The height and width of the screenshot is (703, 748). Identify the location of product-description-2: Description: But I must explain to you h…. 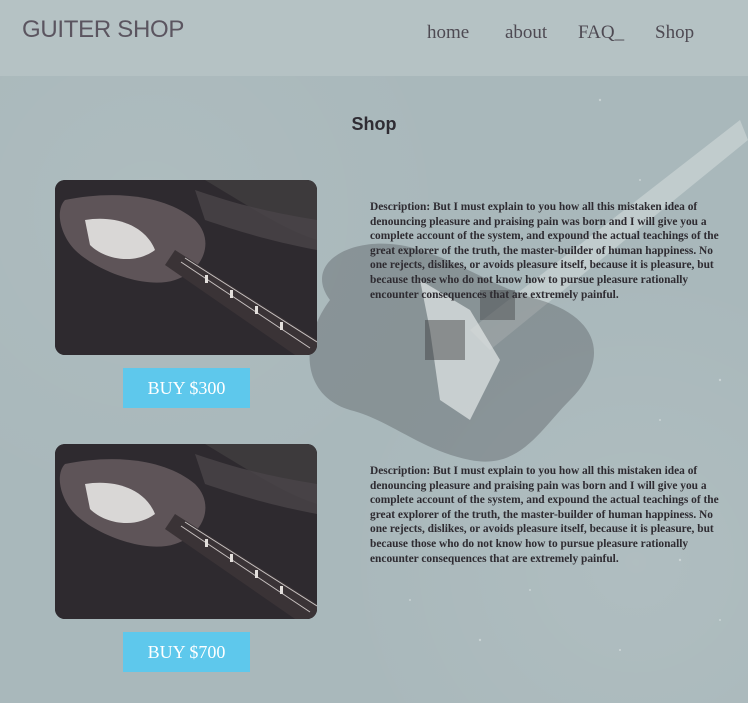
(544, 515).